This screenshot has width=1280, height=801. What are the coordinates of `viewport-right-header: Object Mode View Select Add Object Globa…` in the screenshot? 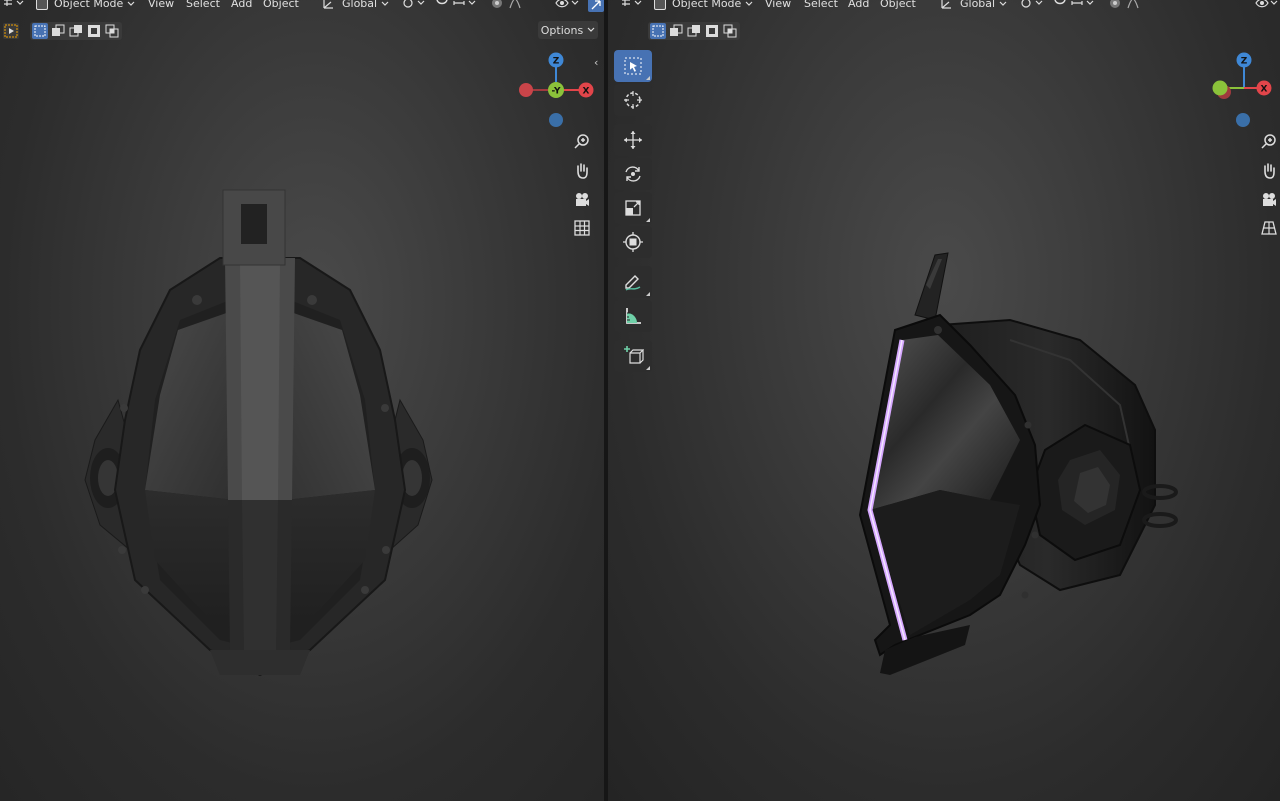 It's located at (944, 7).